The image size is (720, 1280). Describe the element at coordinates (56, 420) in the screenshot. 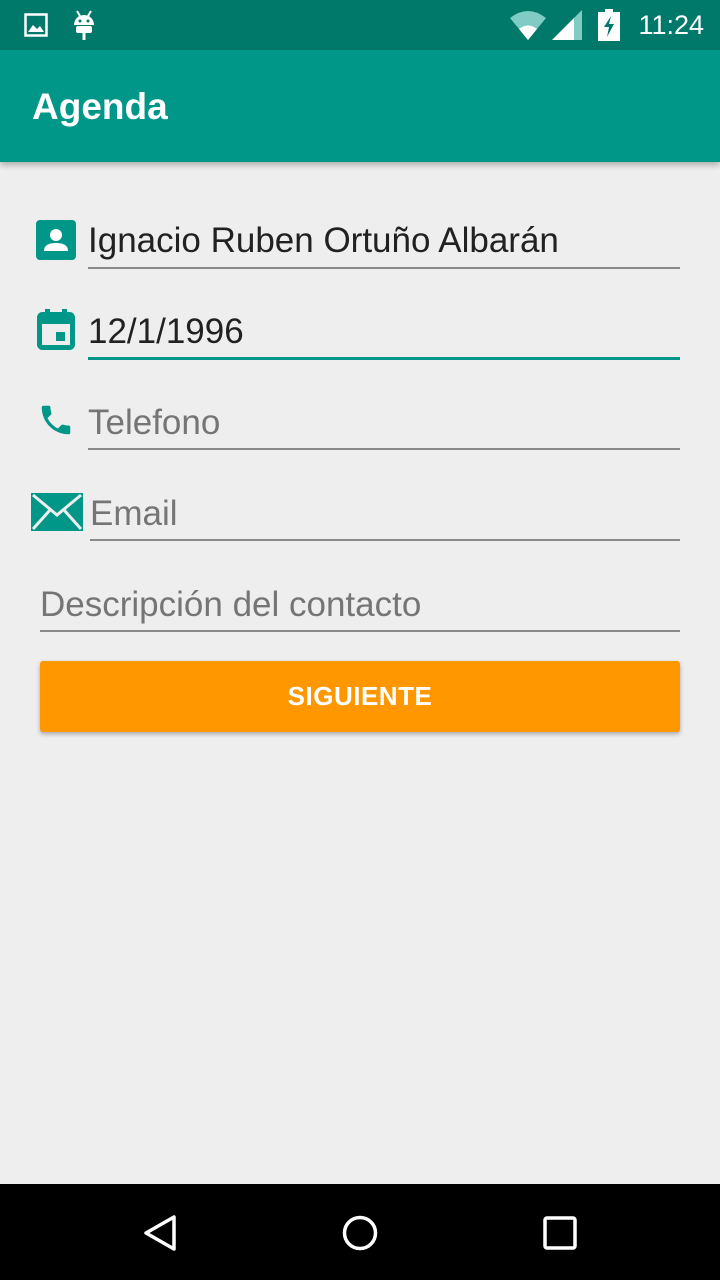

I see `phone-icon` at that location.